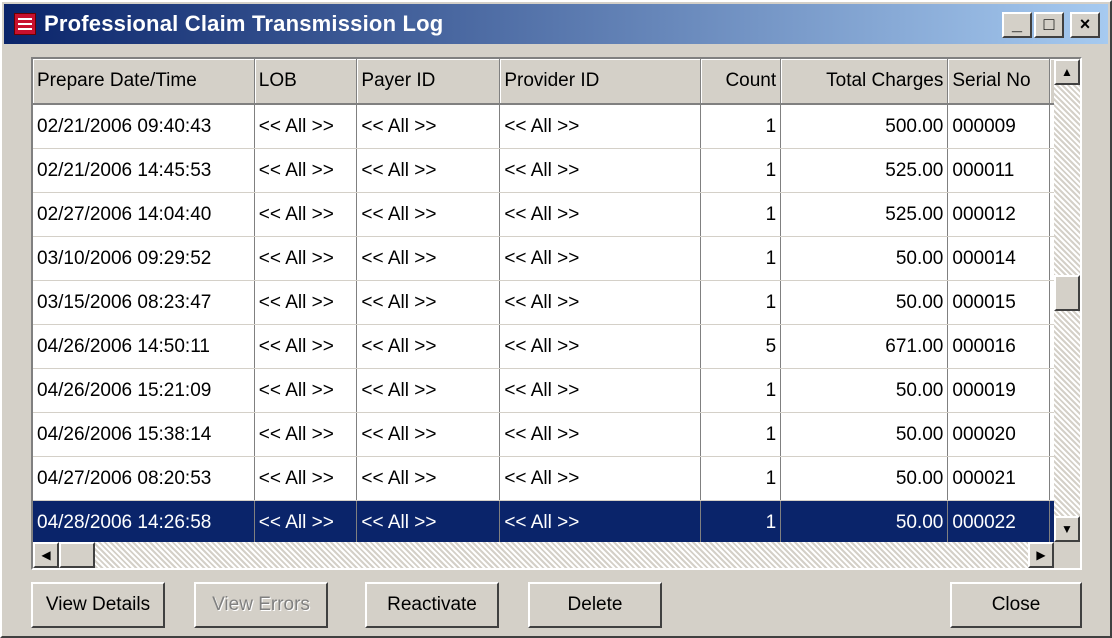  Describe the element at coordinates (741, 346) in the screenshot. I see `cell-count: 5` at that location.